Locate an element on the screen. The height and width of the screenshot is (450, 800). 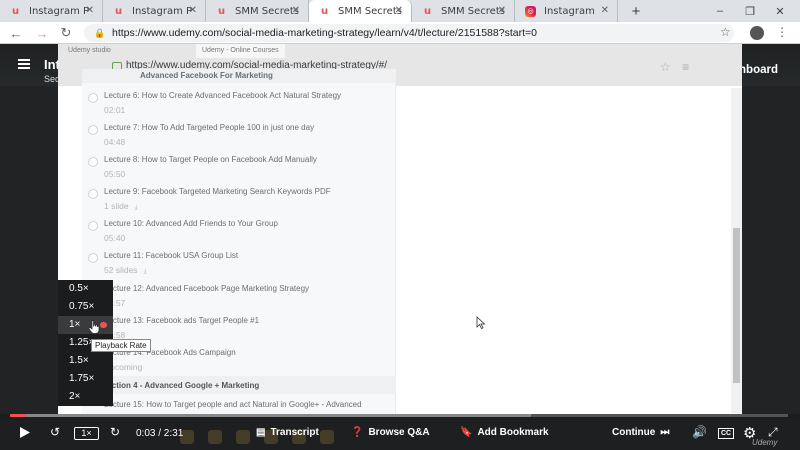
browser-tab-5: u SMM Secrets ✕ is located at coordinates (463, 11).